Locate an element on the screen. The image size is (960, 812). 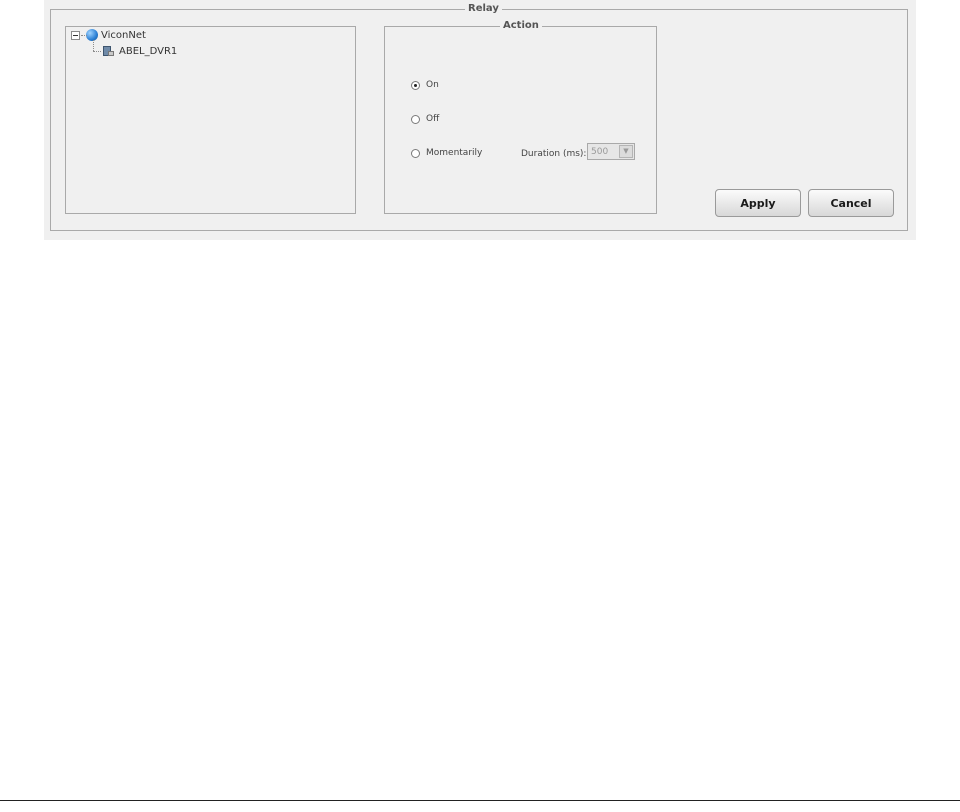
radio-momentarily: Momentarily is located at coordinates (446, 153).